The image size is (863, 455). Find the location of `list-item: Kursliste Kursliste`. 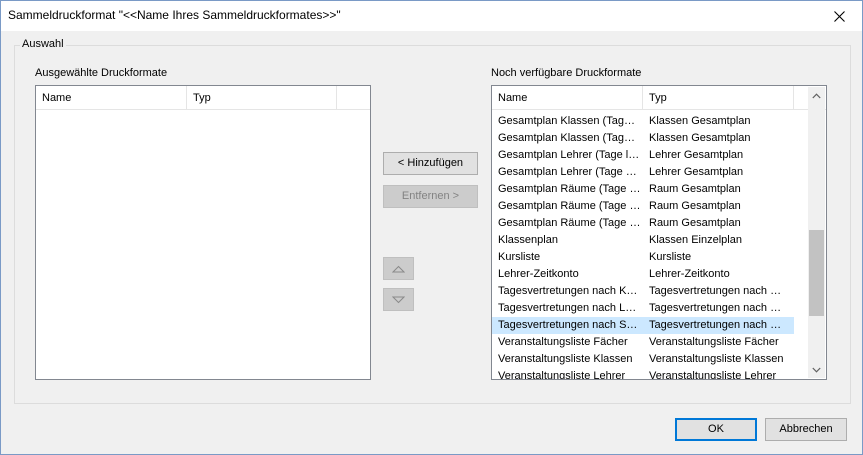

list-item: Kursliste Kursliste is located at coordinates (643, 257).